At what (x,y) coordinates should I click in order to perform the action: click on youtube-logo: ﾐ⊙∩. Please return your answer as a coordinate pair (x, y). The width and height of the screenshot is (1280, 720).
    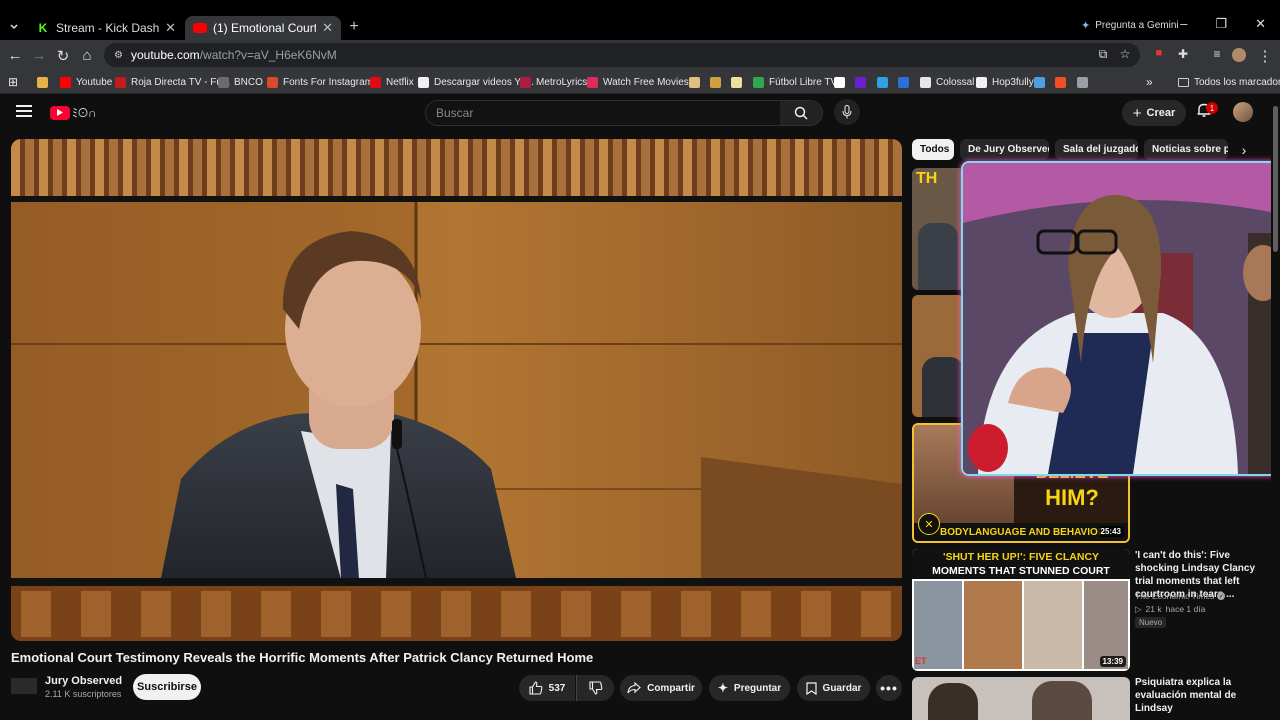
    Looking at the image, I should click on (73, 112).